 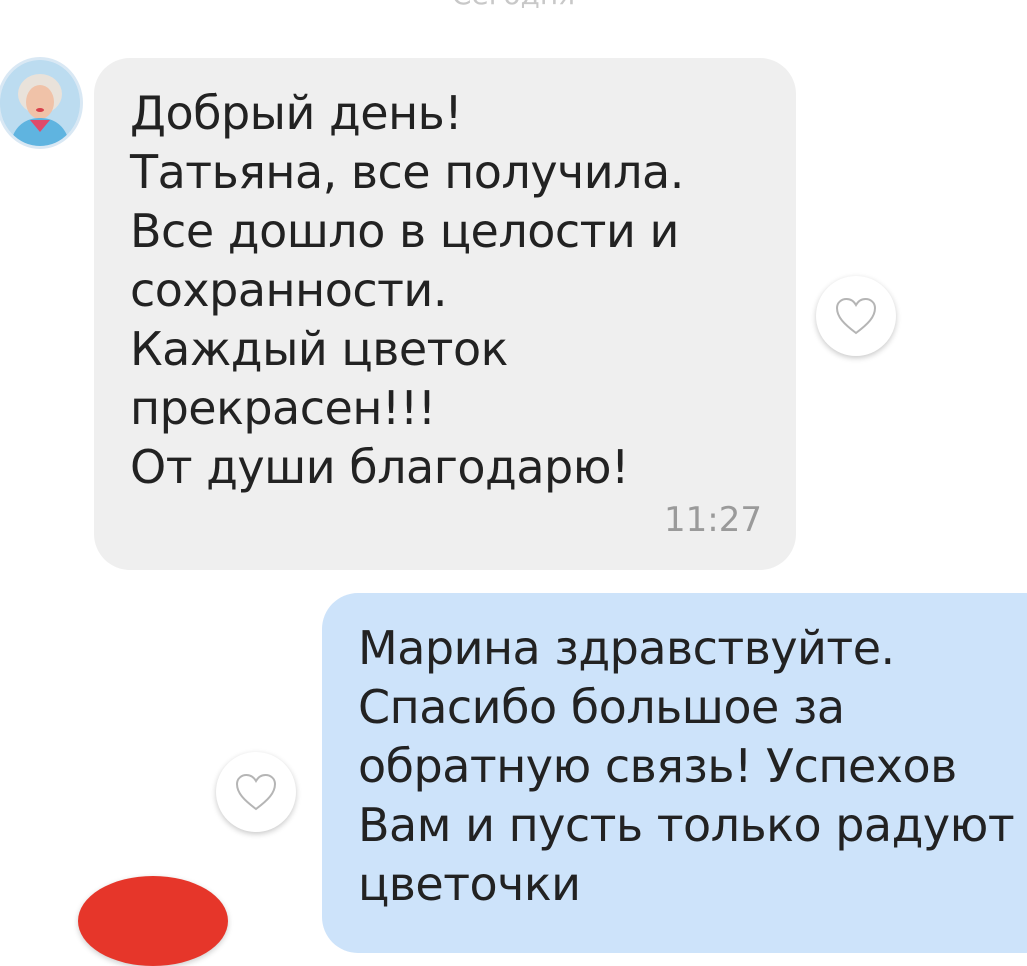 What do you see at coordinates (513, 6) in the screenshot?
I see `date-separator: Сегодня` at bounding box center [513, 6].